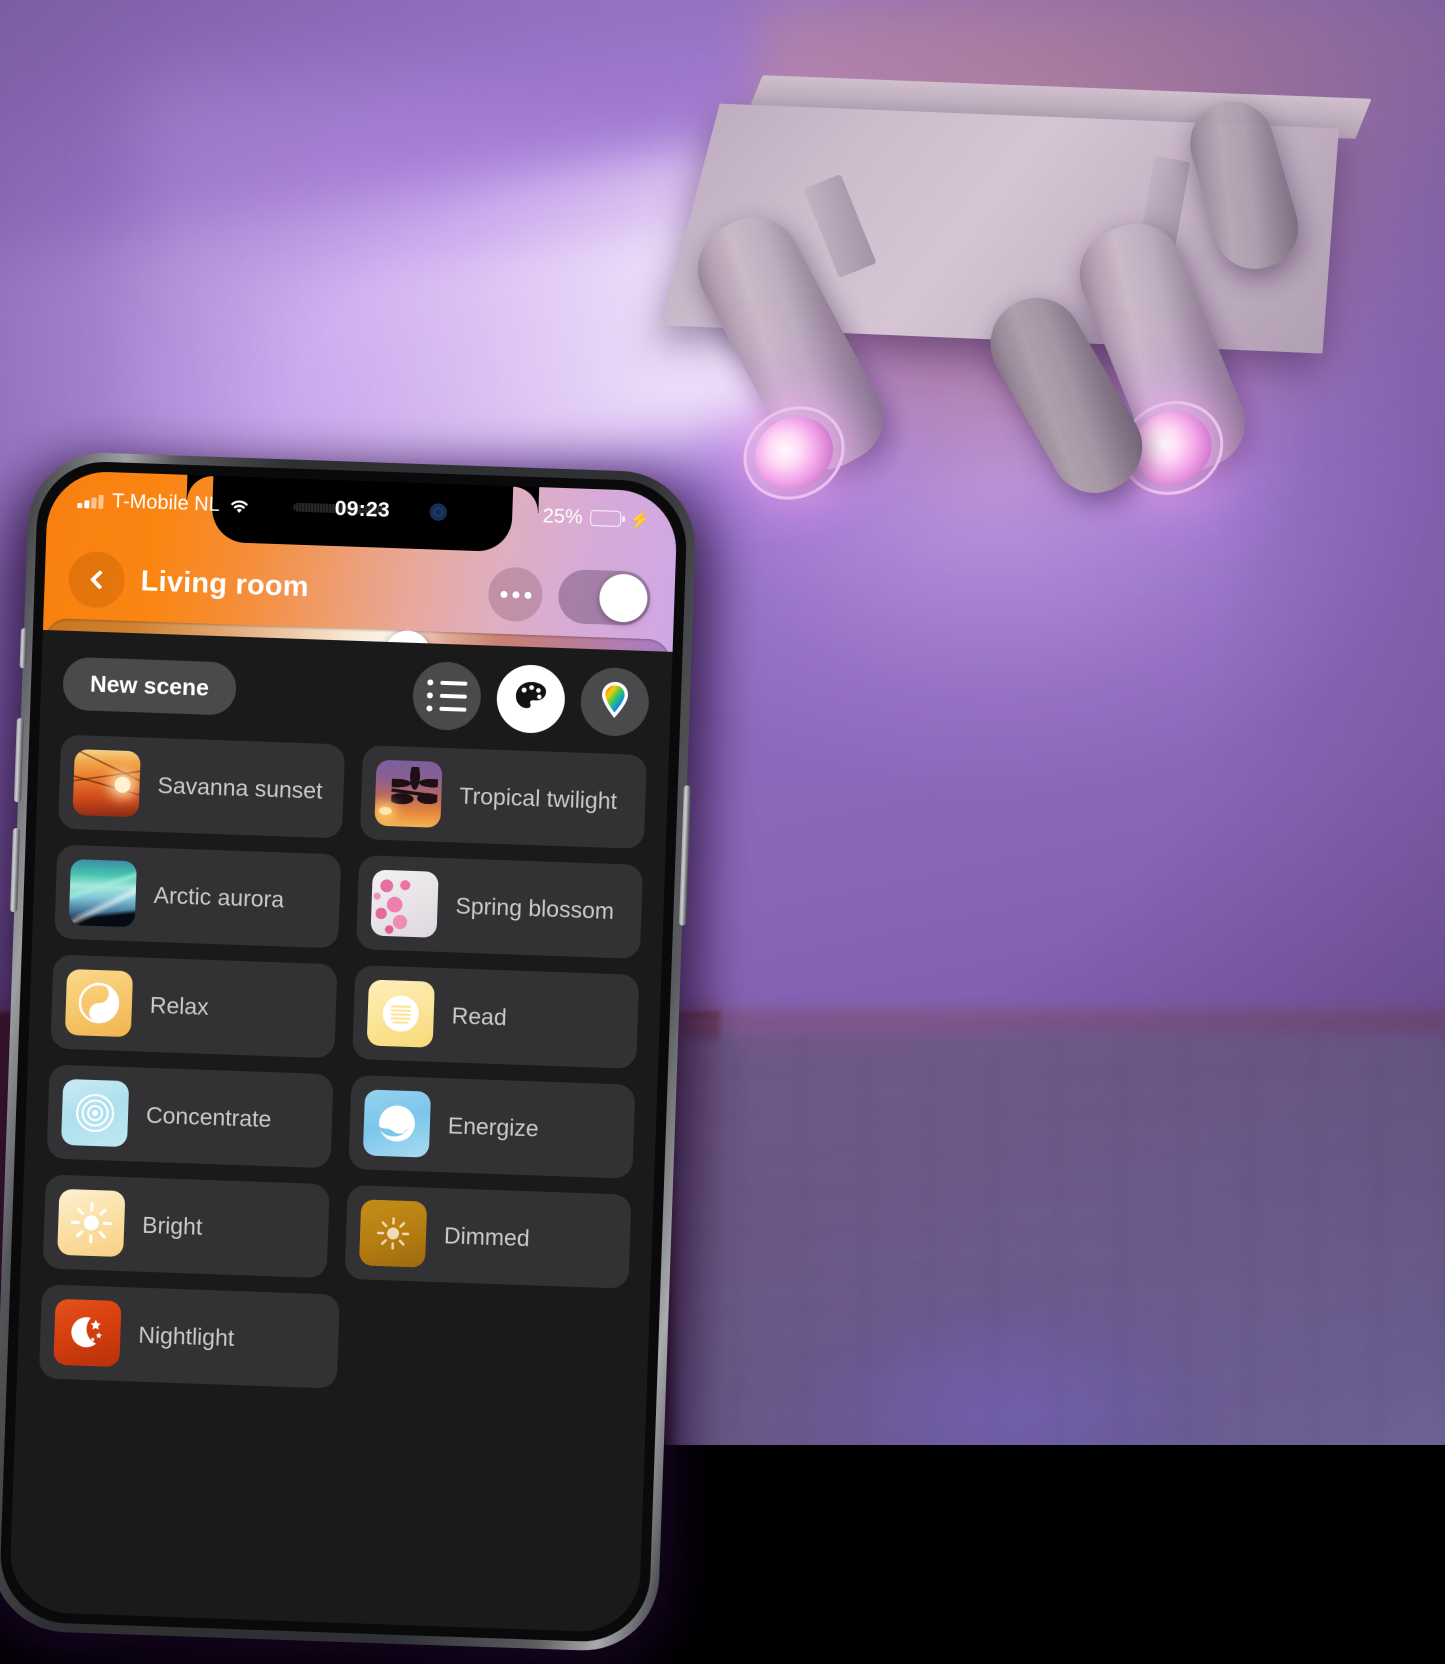 The width and height of the screenshot is (1445, 1664). I want to click on sun-dim-icon, so click(393, 1233).